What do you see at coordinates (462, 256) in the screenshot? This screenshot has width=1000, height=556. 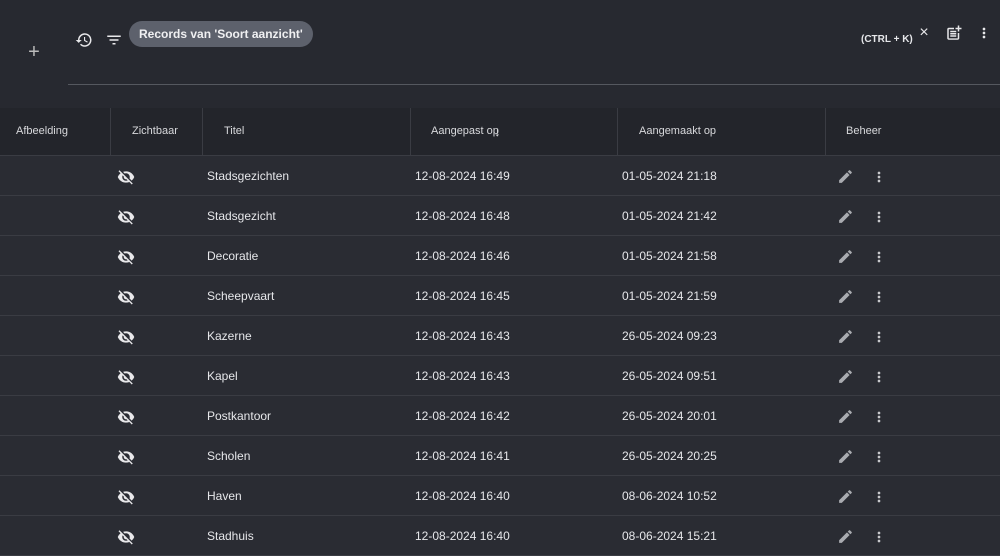 I see `row-modified: 12-08-2024 16:46` at bounding box center [462, 256].